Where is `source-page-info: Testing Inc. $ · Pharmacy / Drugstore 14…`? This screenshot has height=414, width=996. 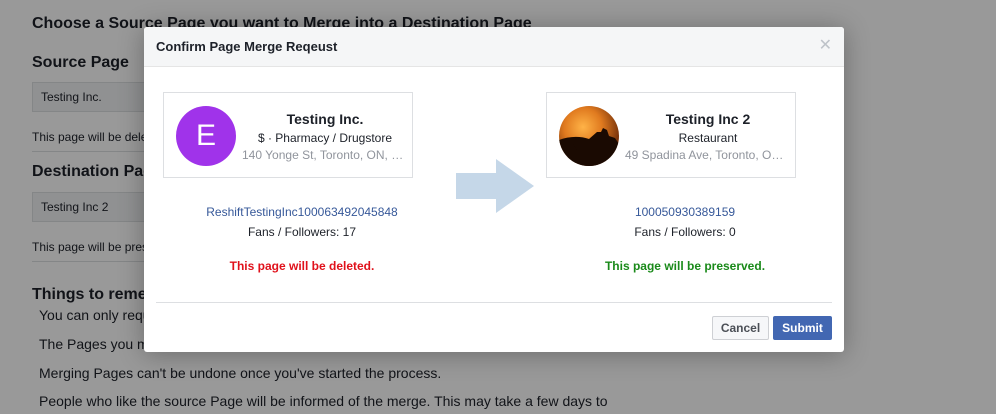
source-page-info: Testing Inc. $ · Pharmacy / Drugstore 14… is located at coordinates (325, 136).